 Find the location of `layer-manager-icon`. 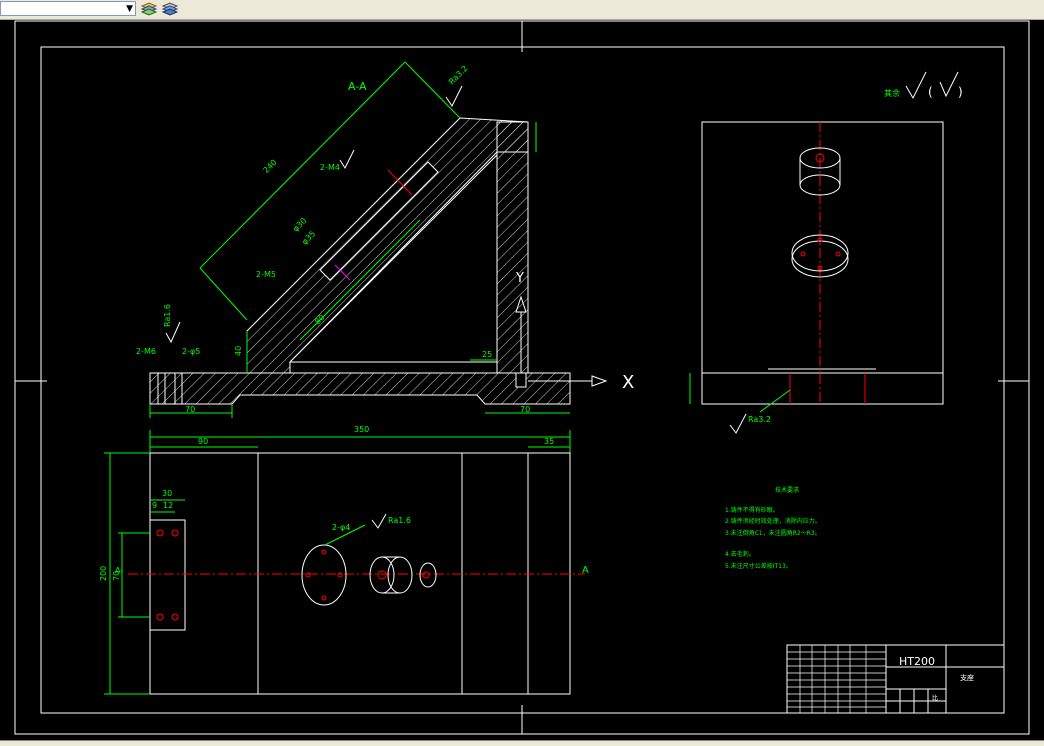

layer-manager-icon is located at coordinates (148, 9).